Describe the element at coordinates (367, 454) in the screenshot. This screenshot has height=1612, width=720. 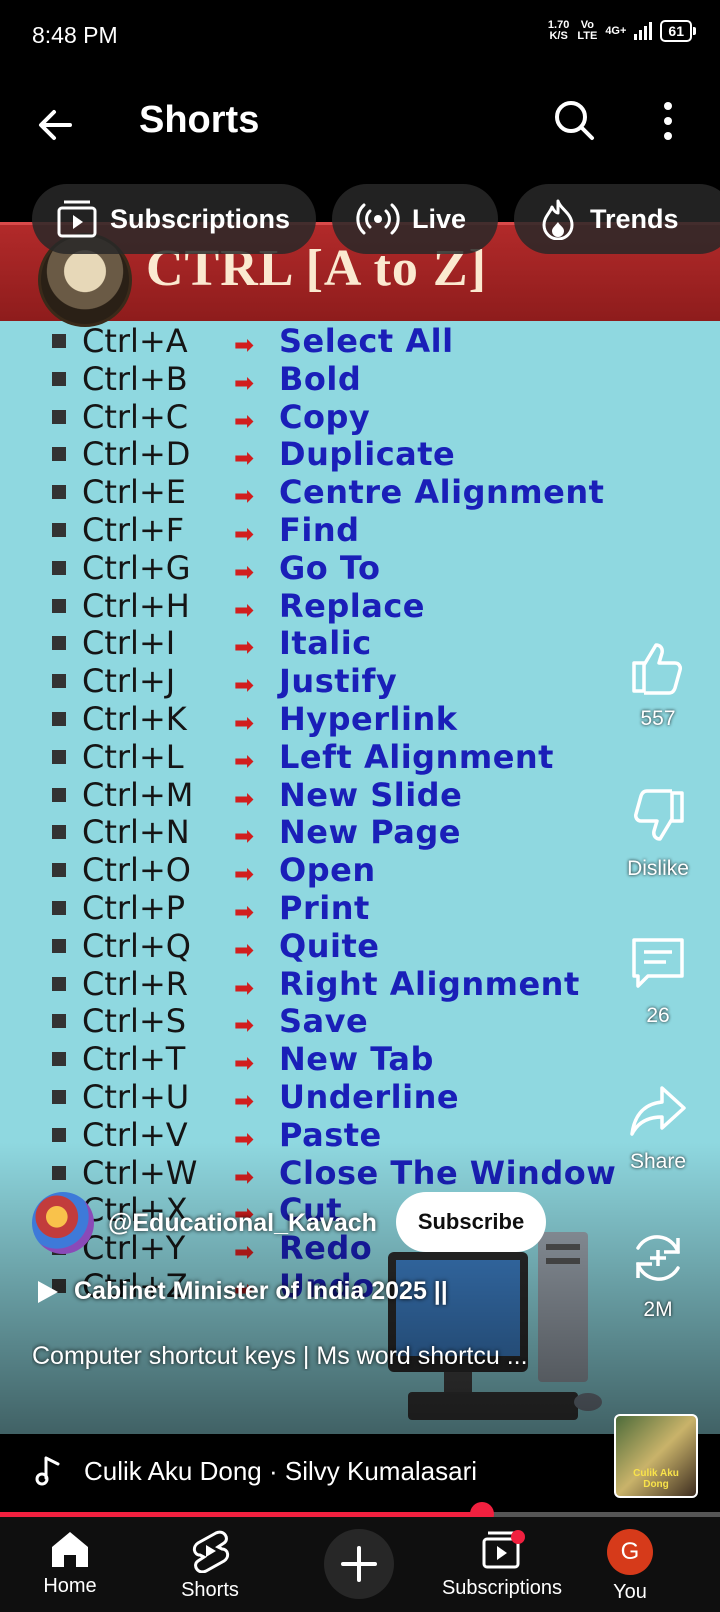
I see `shortcut-action: Duplicate` at that location.